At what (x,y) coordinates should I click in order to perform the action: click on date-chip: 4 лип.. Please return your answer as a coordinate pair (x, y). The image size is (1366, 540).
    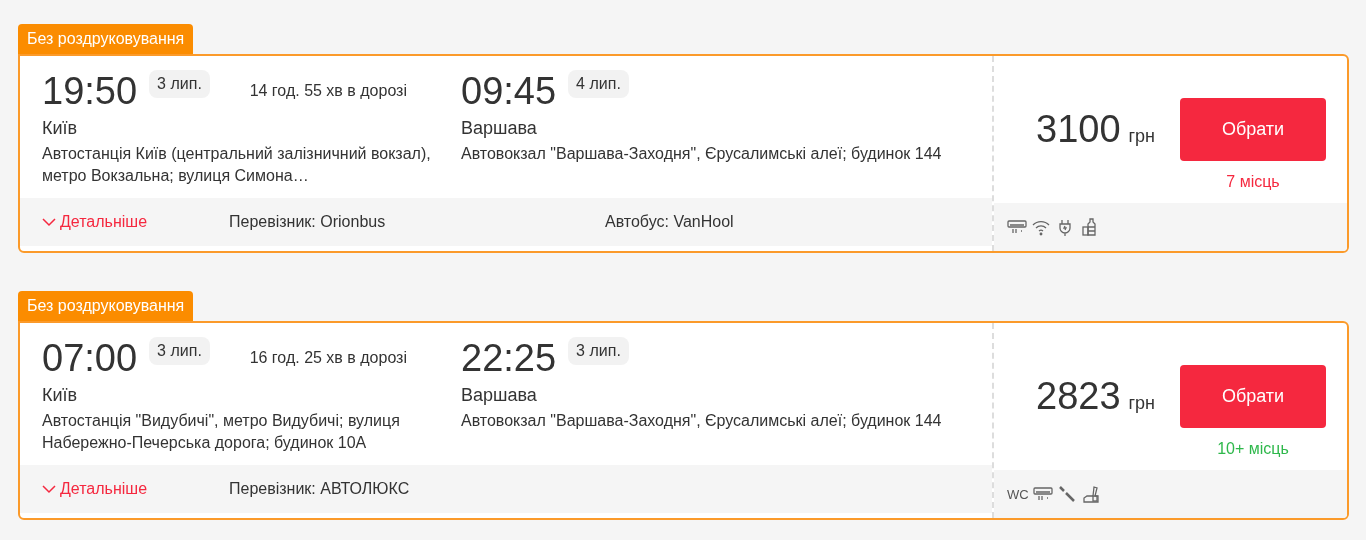
    Looking at the image, I should click on (598, 84).